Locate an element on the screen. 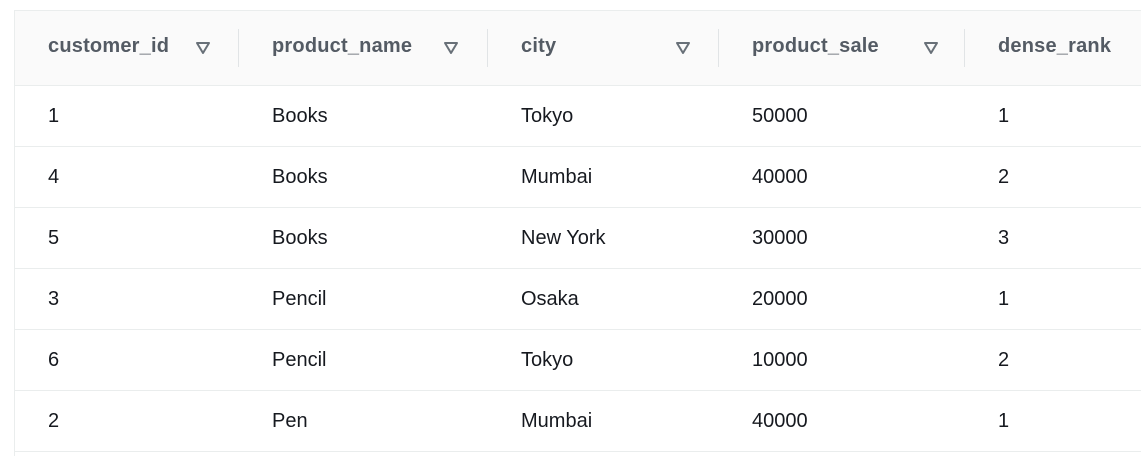  table-row: 5 Books New York 30000 3 is located at coordinates (578, 238).